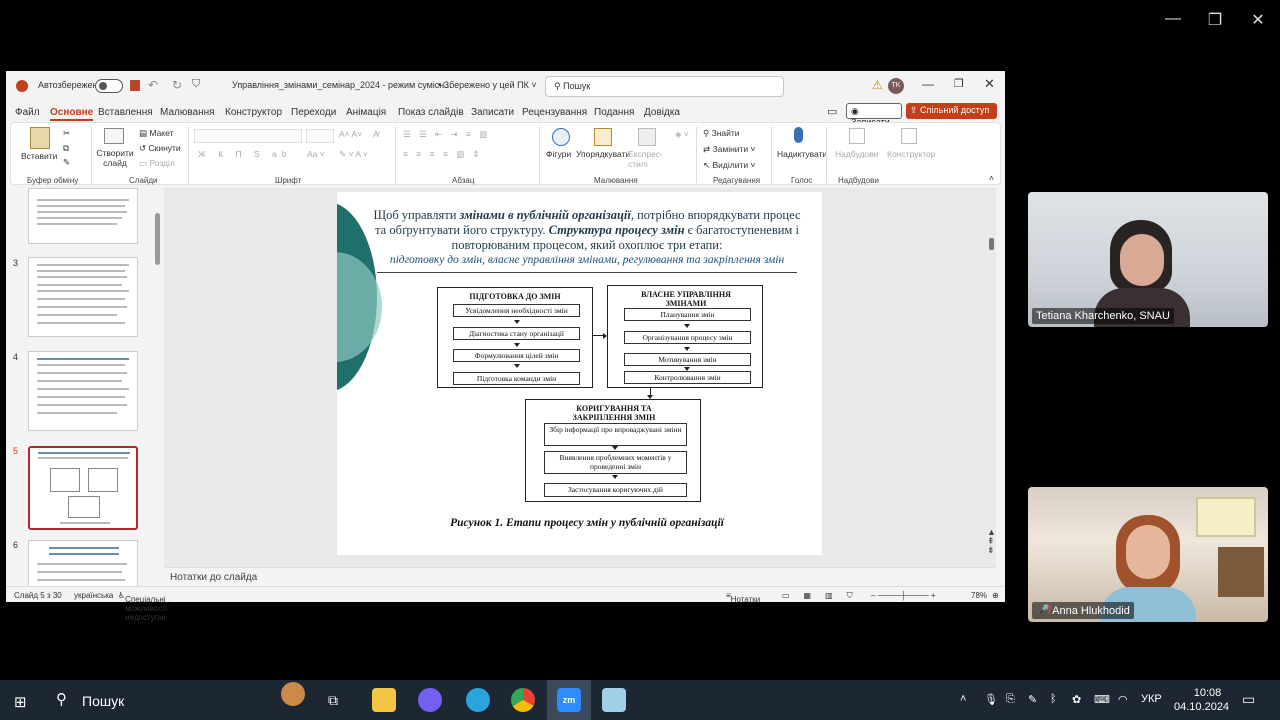  What do you see at coordinates (187, 112) in the screenshot?
I see `tab-draw: Малювання` at bounding box center [187, 112].